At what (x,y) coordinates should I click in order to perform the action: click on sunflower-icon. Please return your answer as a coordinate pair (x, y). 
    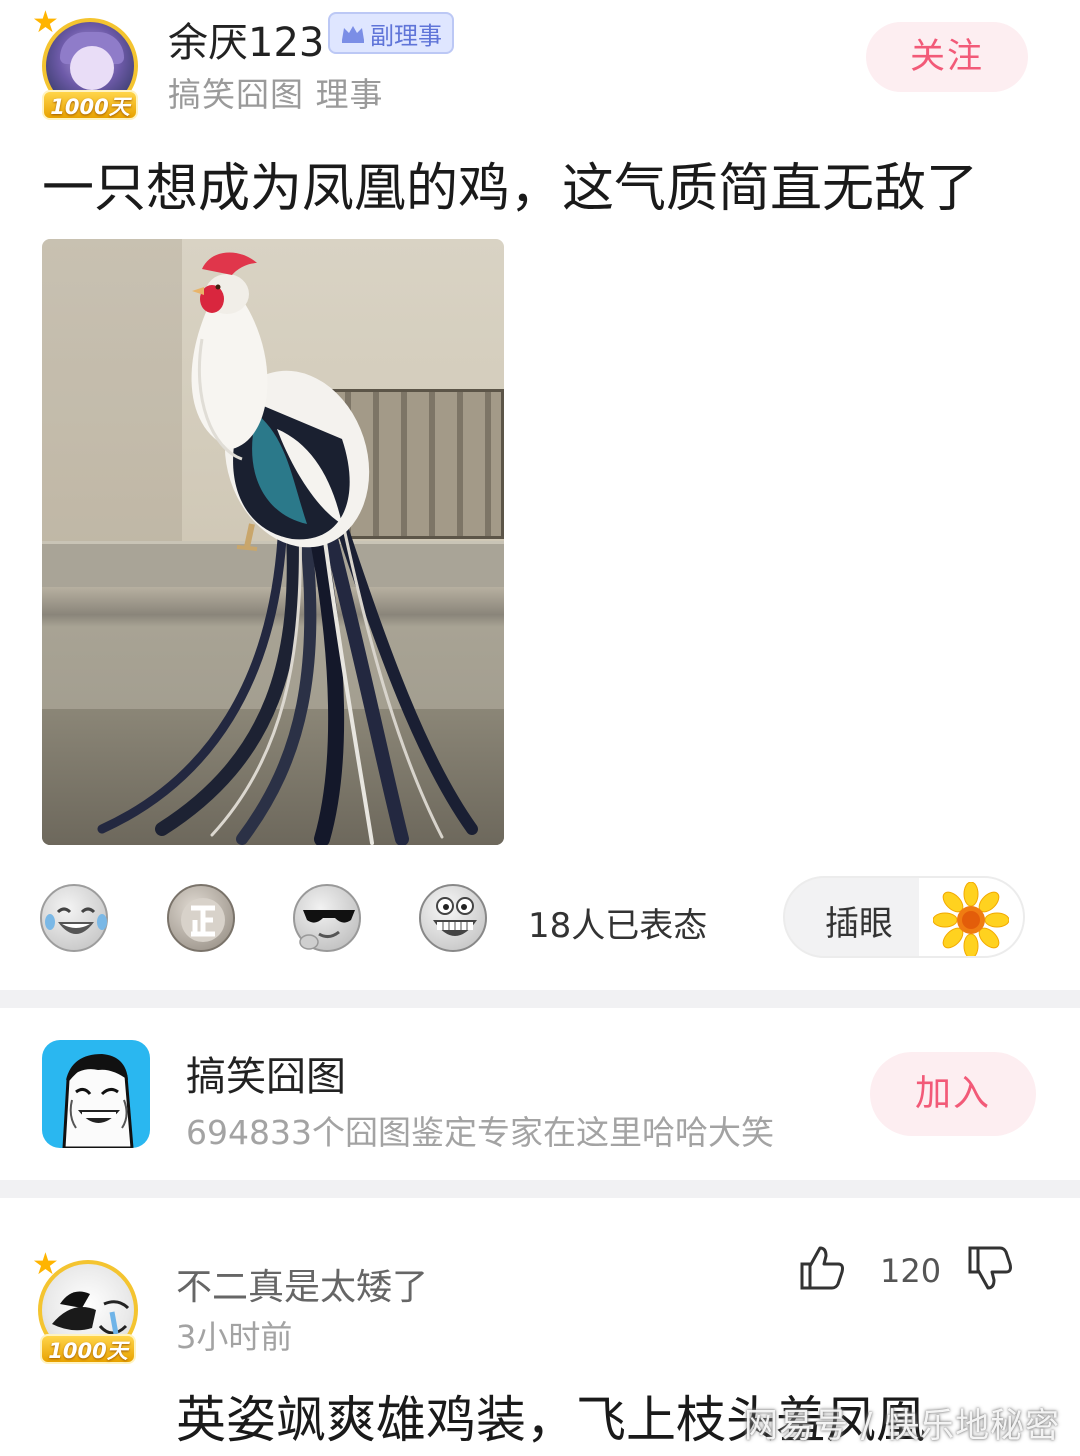
    Looking at the image, I should click on (971, 919).